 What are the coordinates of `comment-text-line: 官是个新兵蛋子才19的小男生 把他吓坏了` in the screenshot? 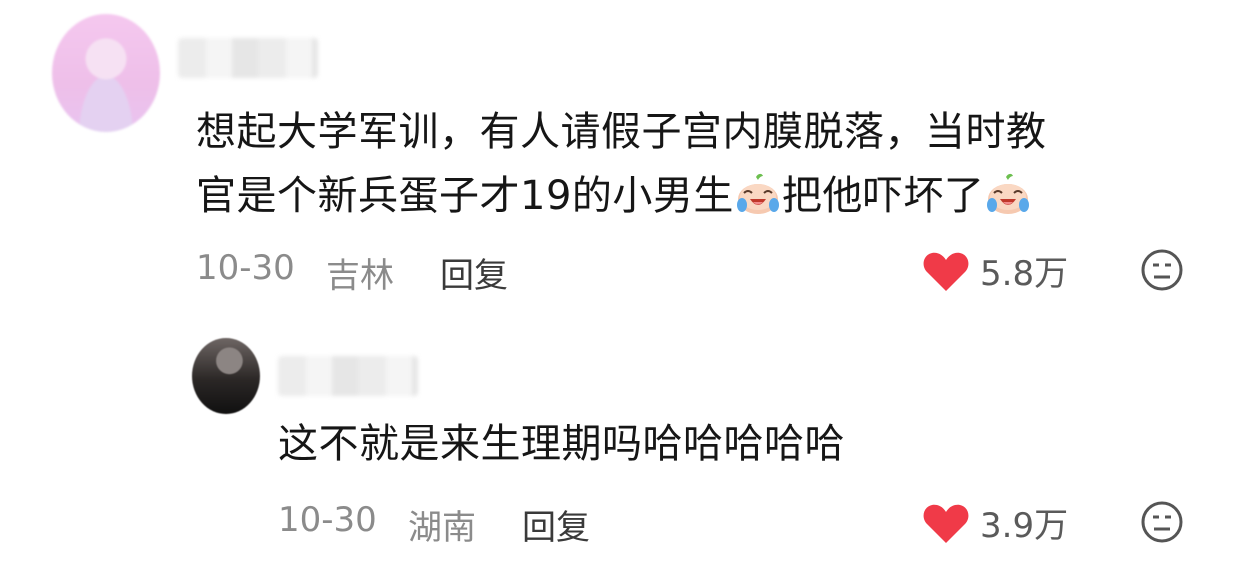 It's located at (621, 196).